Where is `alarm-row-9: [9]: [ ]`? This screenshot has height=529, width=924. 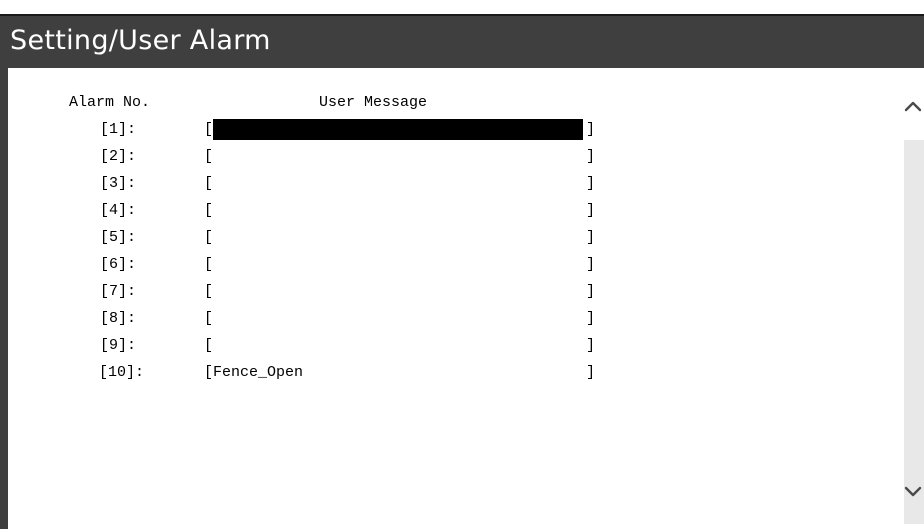
alarm-row-9: [9]: [ ] is located at coordinates (441, 349).